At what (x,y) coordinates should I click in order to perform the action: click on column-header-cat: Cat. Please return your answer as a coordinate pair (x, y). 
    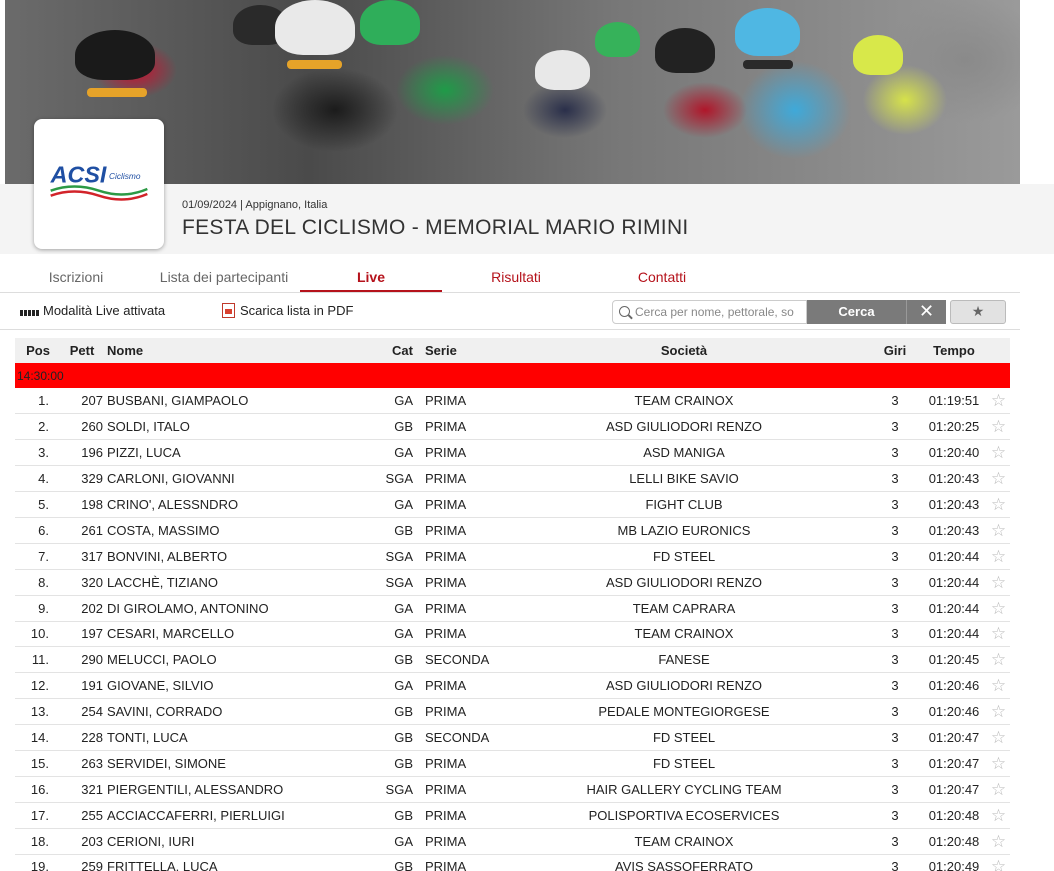
    Looking at the image, I should click on (390, 350).